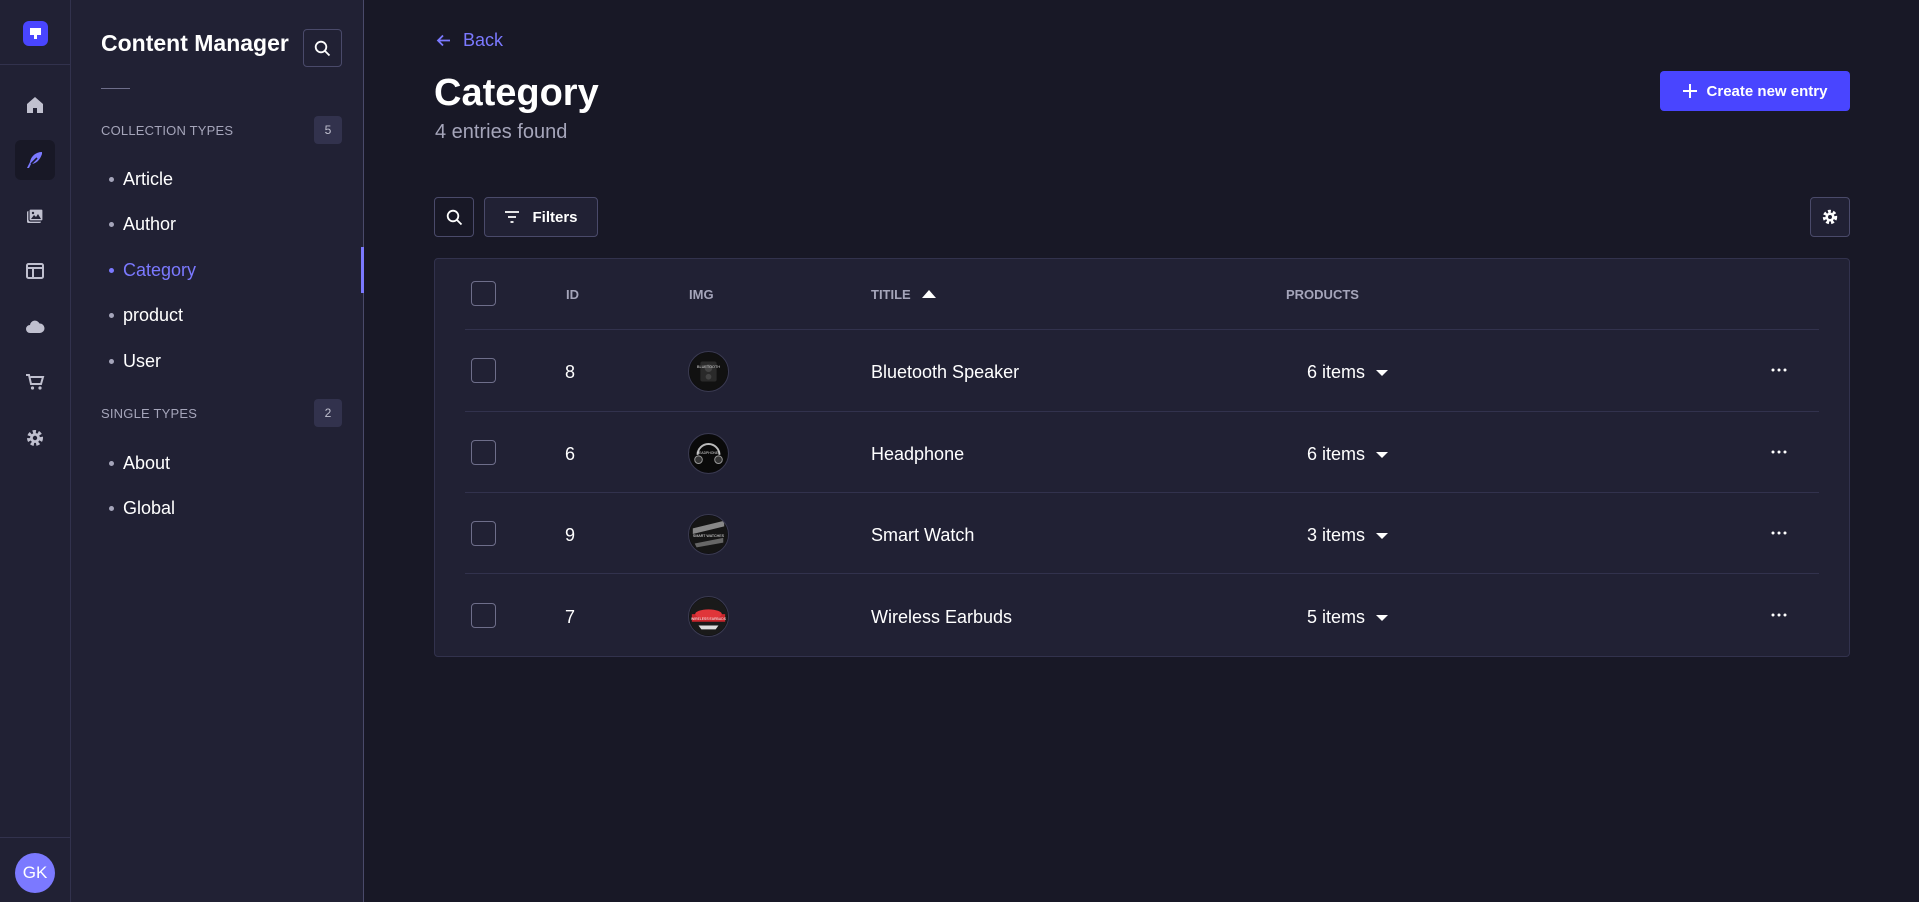 This screenshot has height=902, width=1919. Describe the element at coordinates (923, 535) in the screenshot. I see `row-title: Smart Watch` at that location.